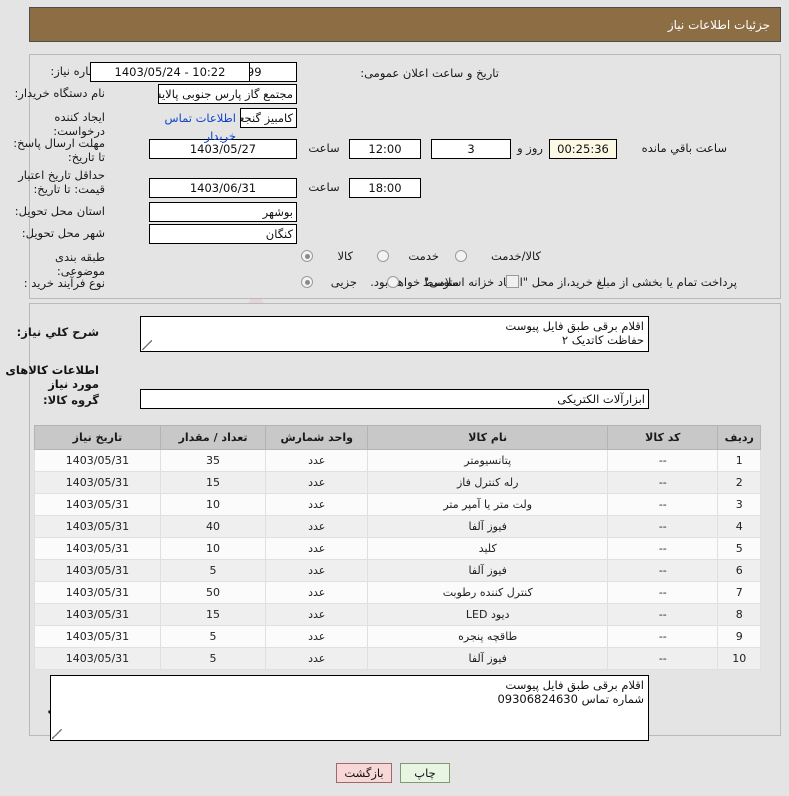 The width and height of the screenshot is (789, 796). I want to click on table-row: 9 -- طاقچه پنجره عدد 5 1403/05/31, so click(397, 636).